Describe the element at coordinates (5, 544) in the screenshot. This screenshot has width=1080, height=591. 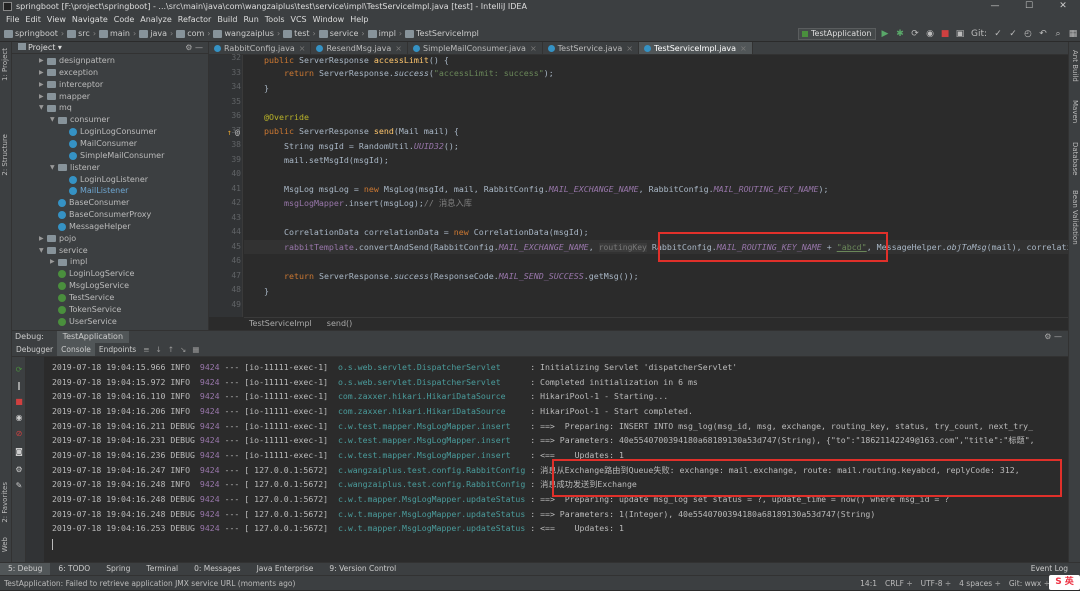
I see `web-tool-tab: Web` at that location.